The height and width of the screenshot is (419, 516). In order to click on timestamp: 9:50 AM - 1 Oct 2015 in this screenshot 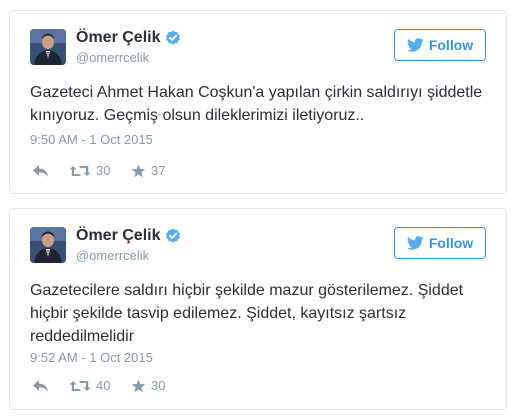, I will do `click(91, 140)`.